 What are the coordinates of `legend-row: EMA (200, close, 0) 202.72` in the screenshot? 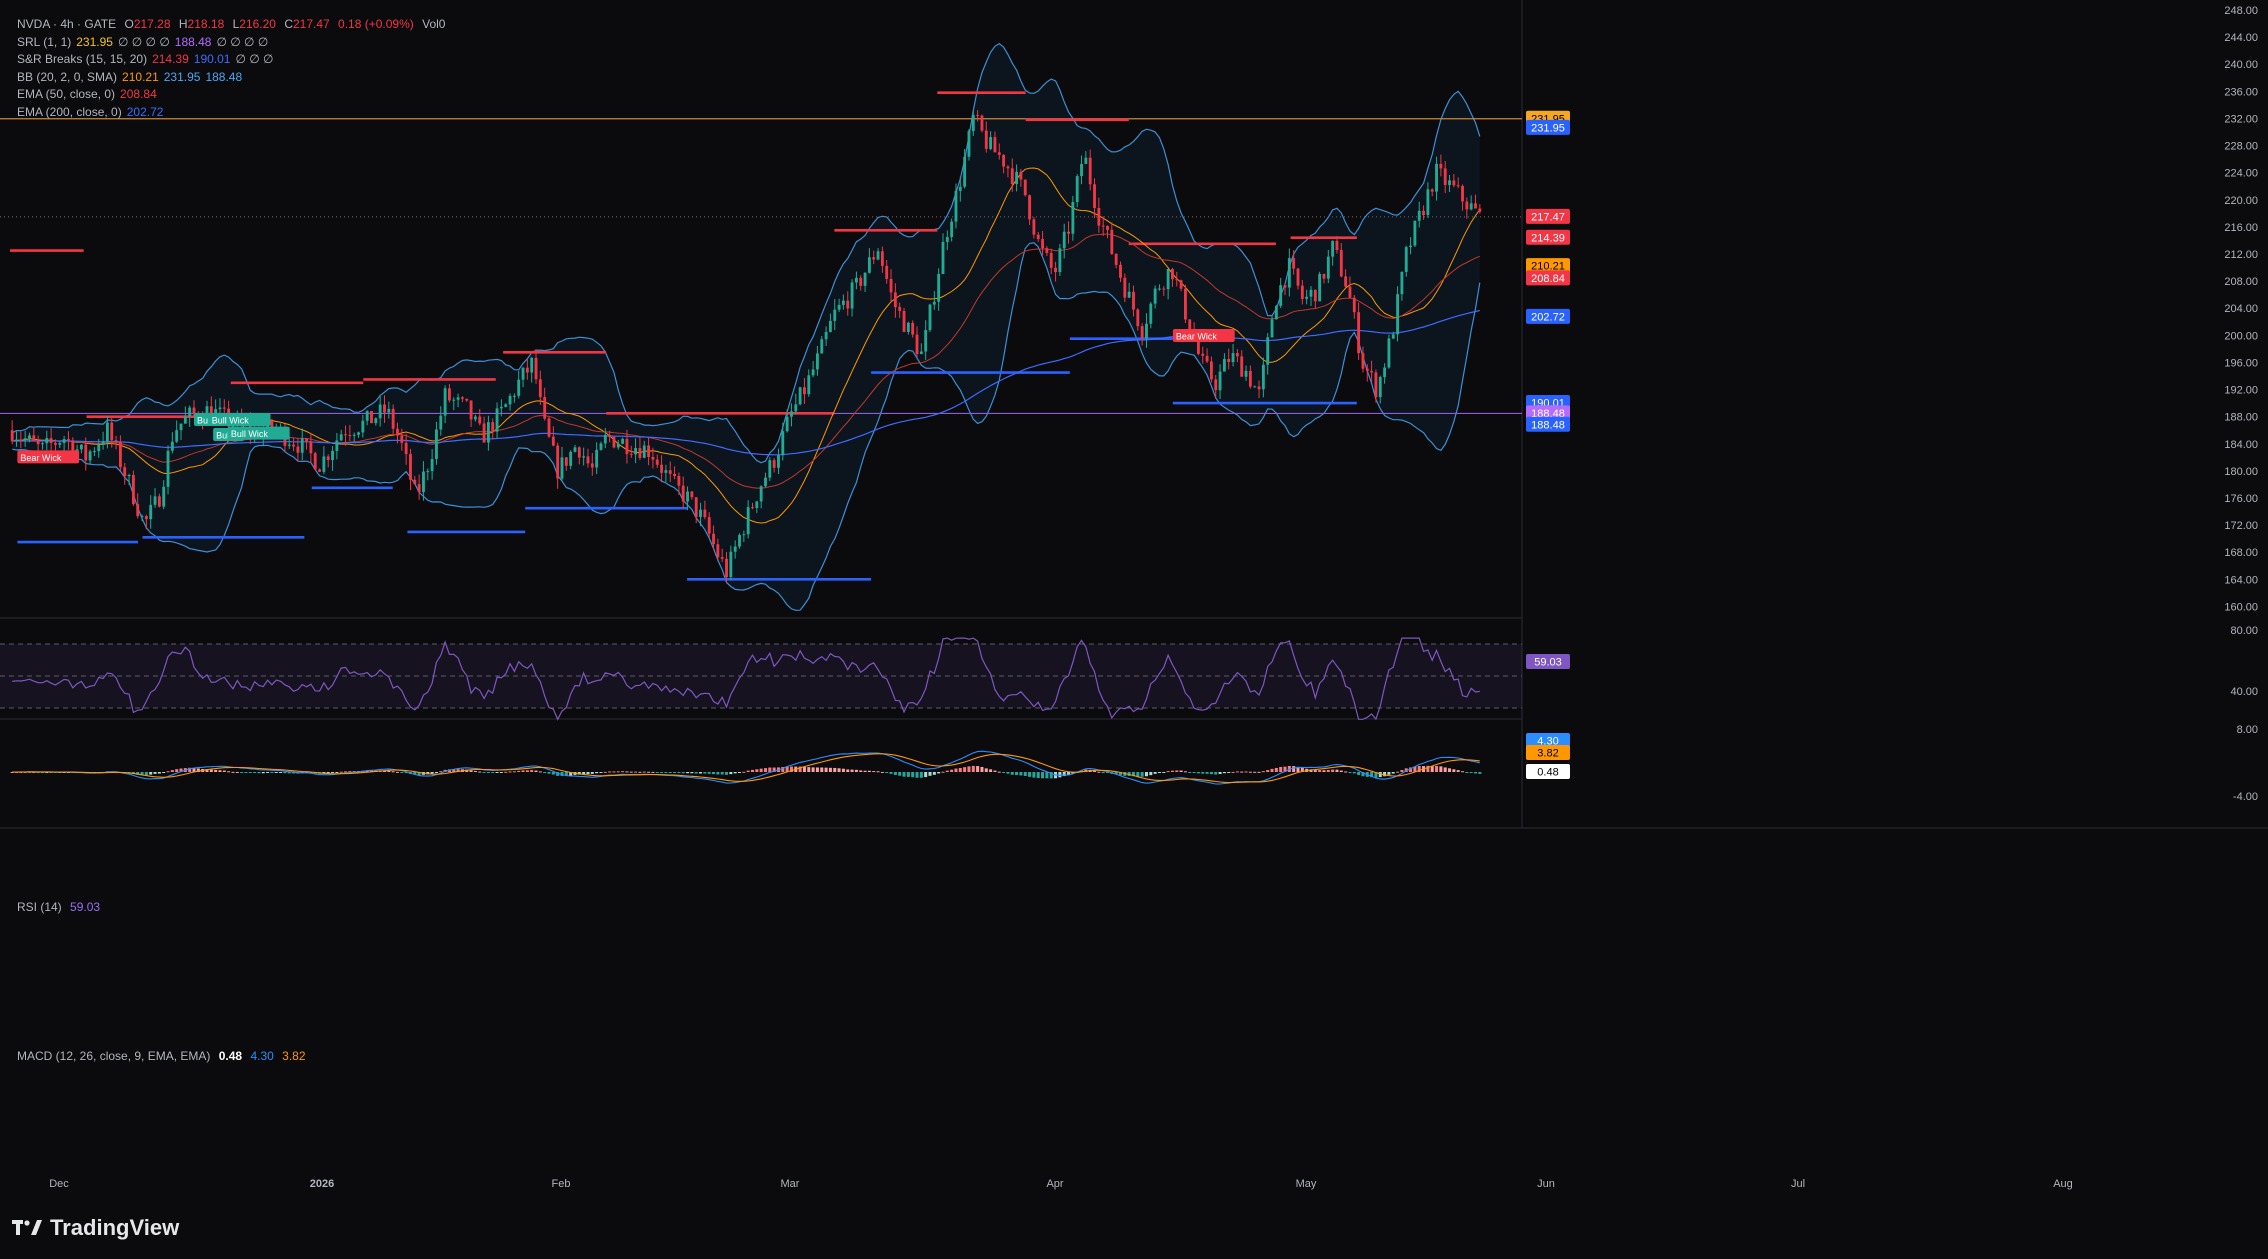 It's located at (231, 113).